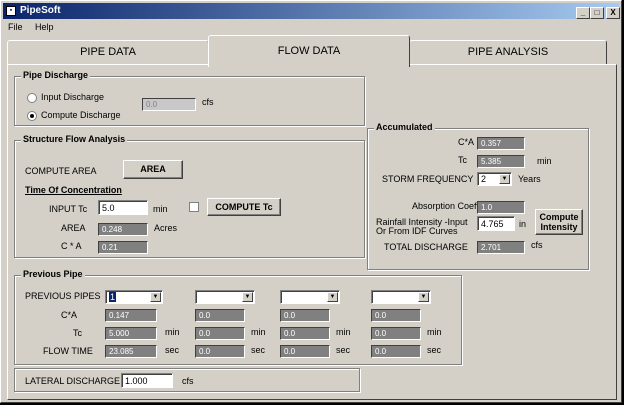 The width and height of the screenshot is (624, 405). I want to click on prev-flow-field-1: 23.085, so click(131, 351).